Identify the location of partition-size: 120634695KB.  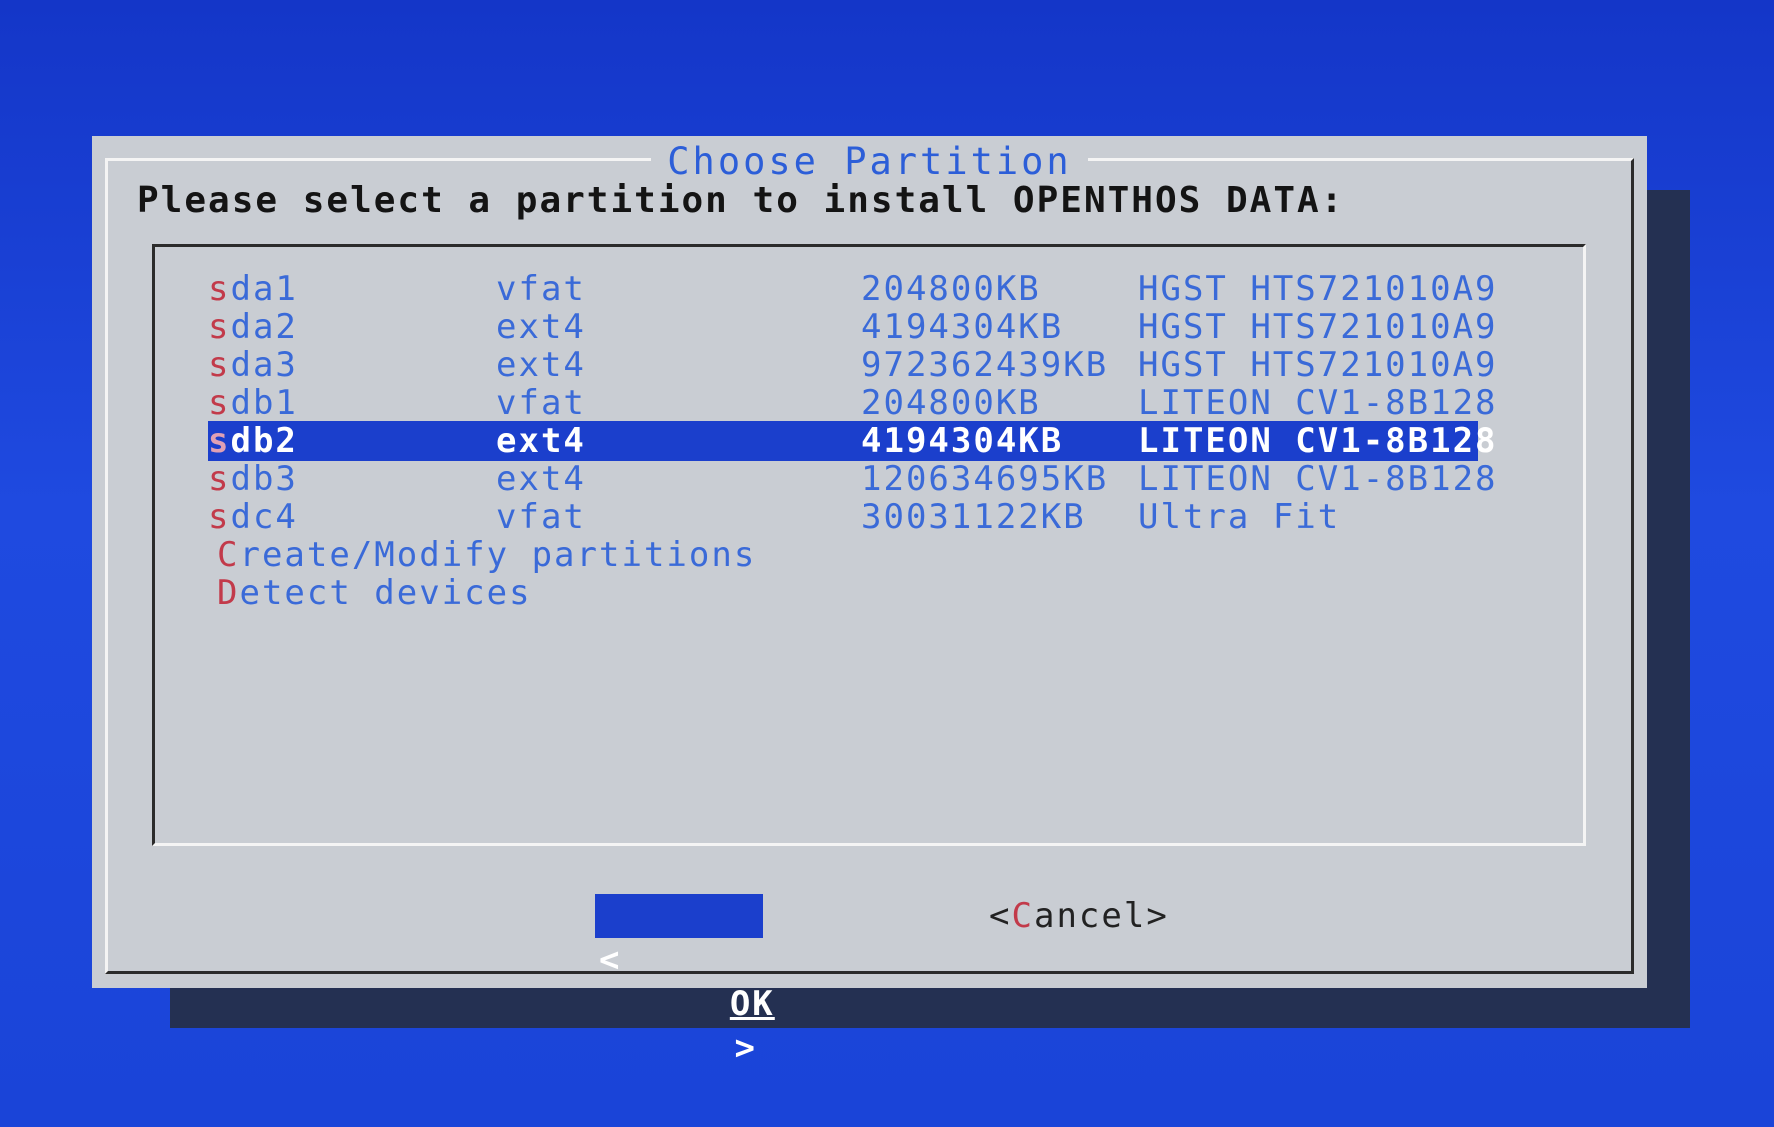
(985, 479).